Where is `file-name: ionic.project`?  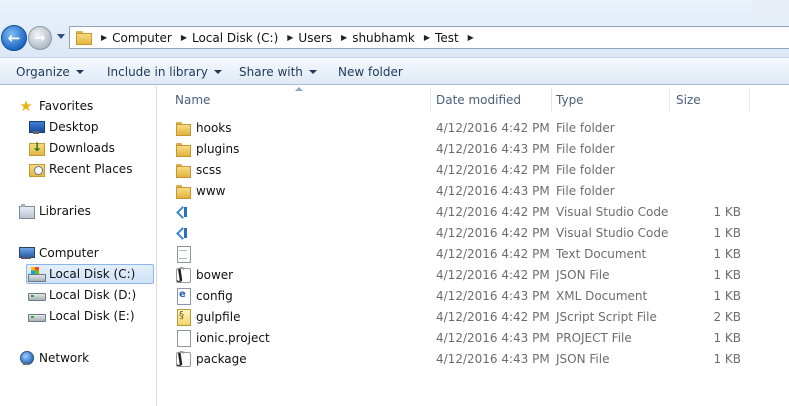
file-name: ionic.project is located at coordinates (233, 338).